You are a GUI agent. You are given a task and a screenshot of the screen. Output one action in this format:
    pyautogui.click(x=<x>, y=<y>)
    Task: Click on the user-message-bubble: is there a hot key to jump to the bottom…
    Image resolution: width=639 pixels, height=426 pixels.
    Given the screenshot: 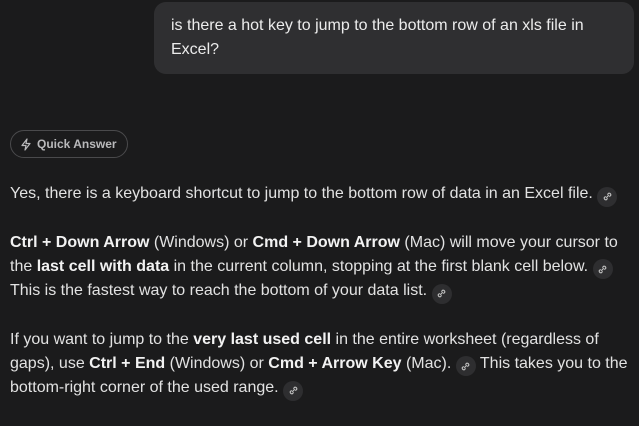 What is the action you would take?
    pyautogui.click(x=394, y=38)
    